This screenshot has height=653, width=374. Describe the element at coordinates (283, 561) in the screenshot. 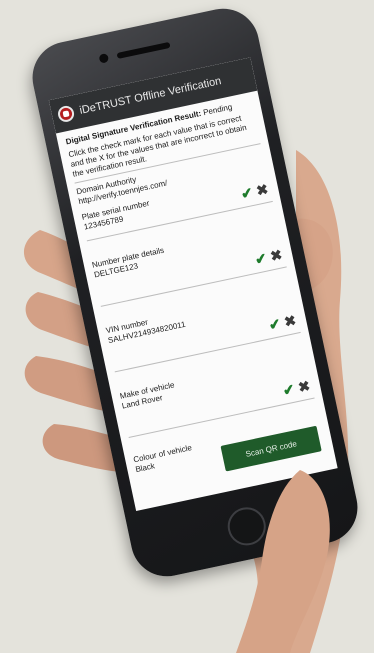

I see `thumb-illustration` at that location.